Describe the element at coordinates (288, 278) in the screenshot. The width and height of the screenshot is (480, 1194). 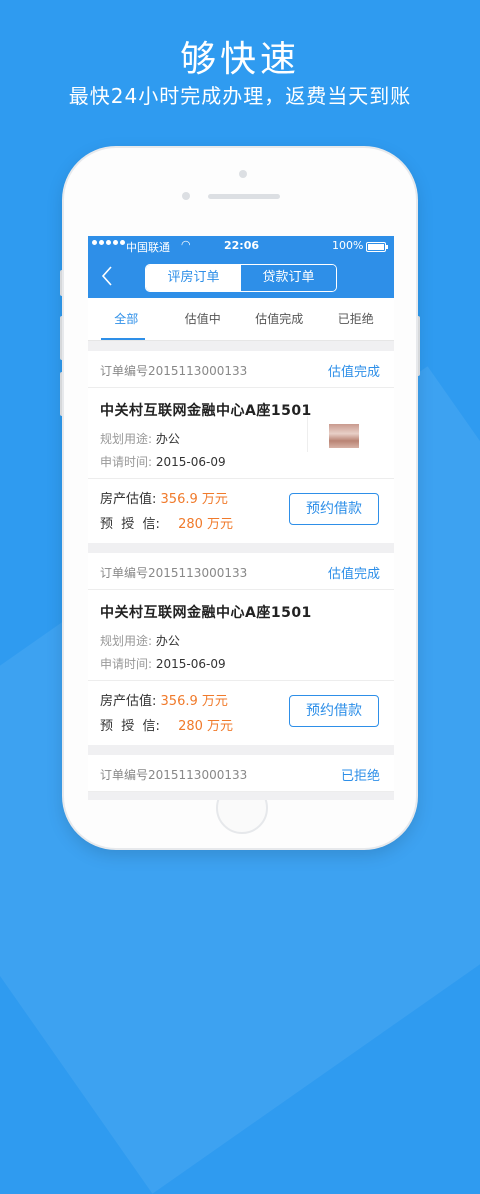
I see `segment-loan-orders: 贷款订单` at that location.